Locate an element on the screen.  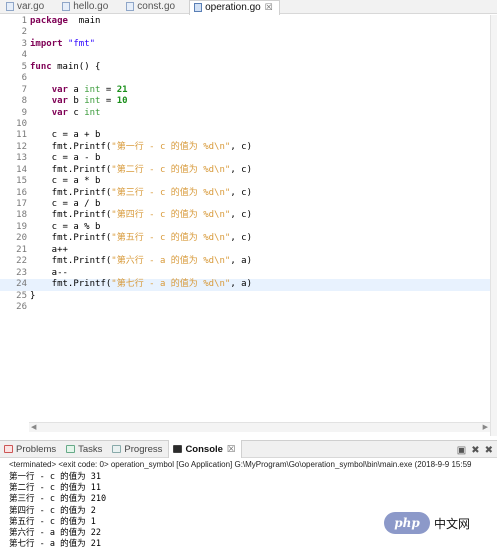
code-token: , a) is located at coordinates (241, 261).